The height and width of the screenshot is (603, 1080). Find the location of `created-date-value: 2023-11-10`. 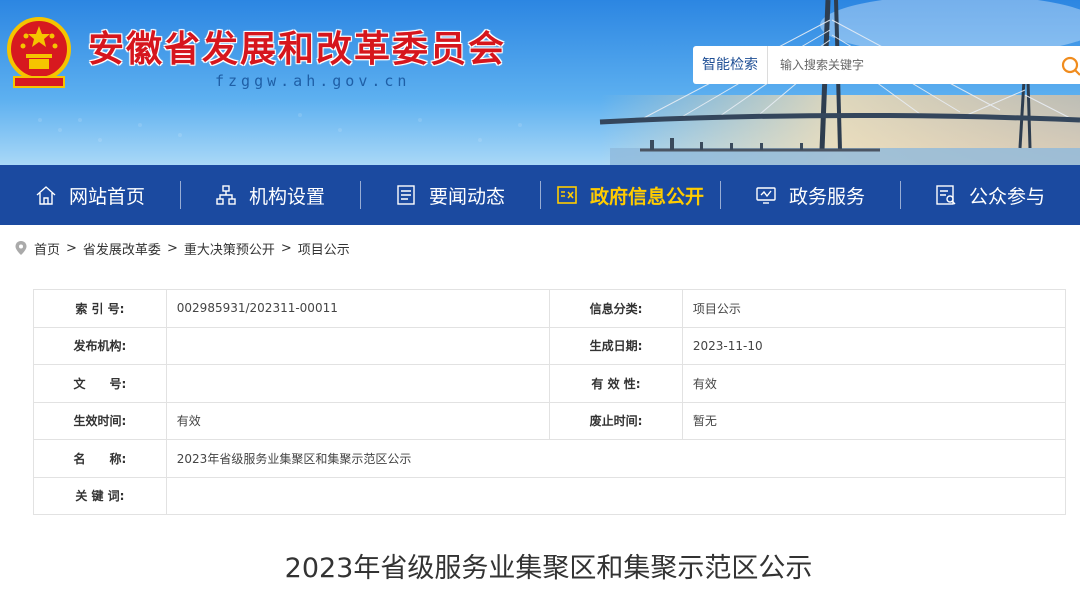

created-date-value: 2023-11-10 is located at coordinates (874, 345).